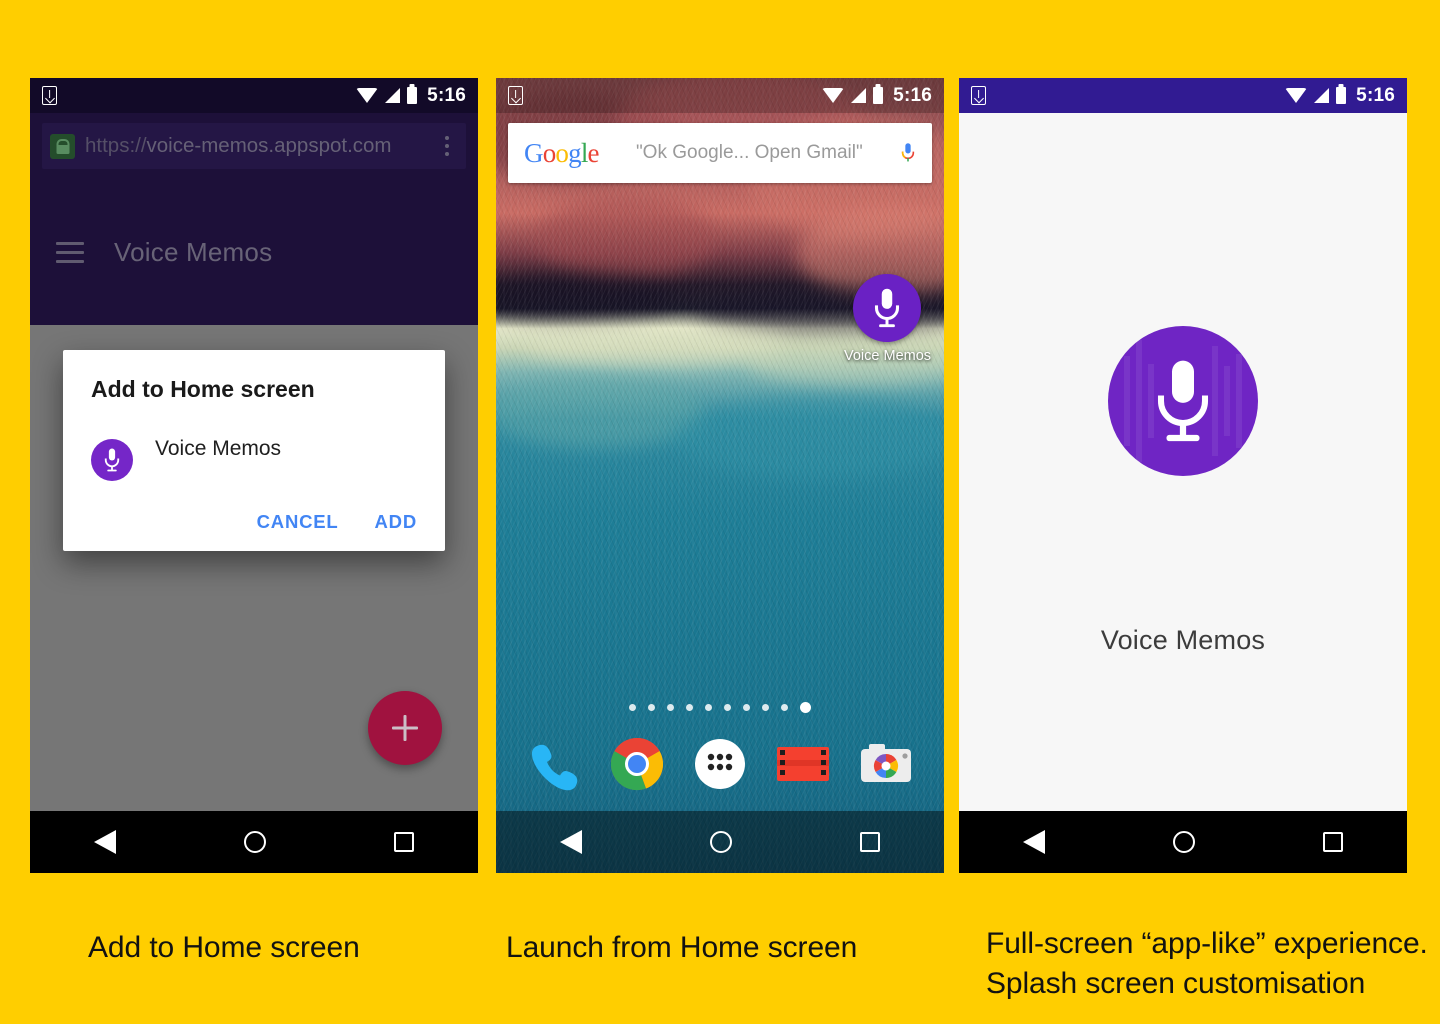  Describe the element at coordinates (1183, 640) in the screenshot. I see `splash-app-name: Voice Memos` at that location.